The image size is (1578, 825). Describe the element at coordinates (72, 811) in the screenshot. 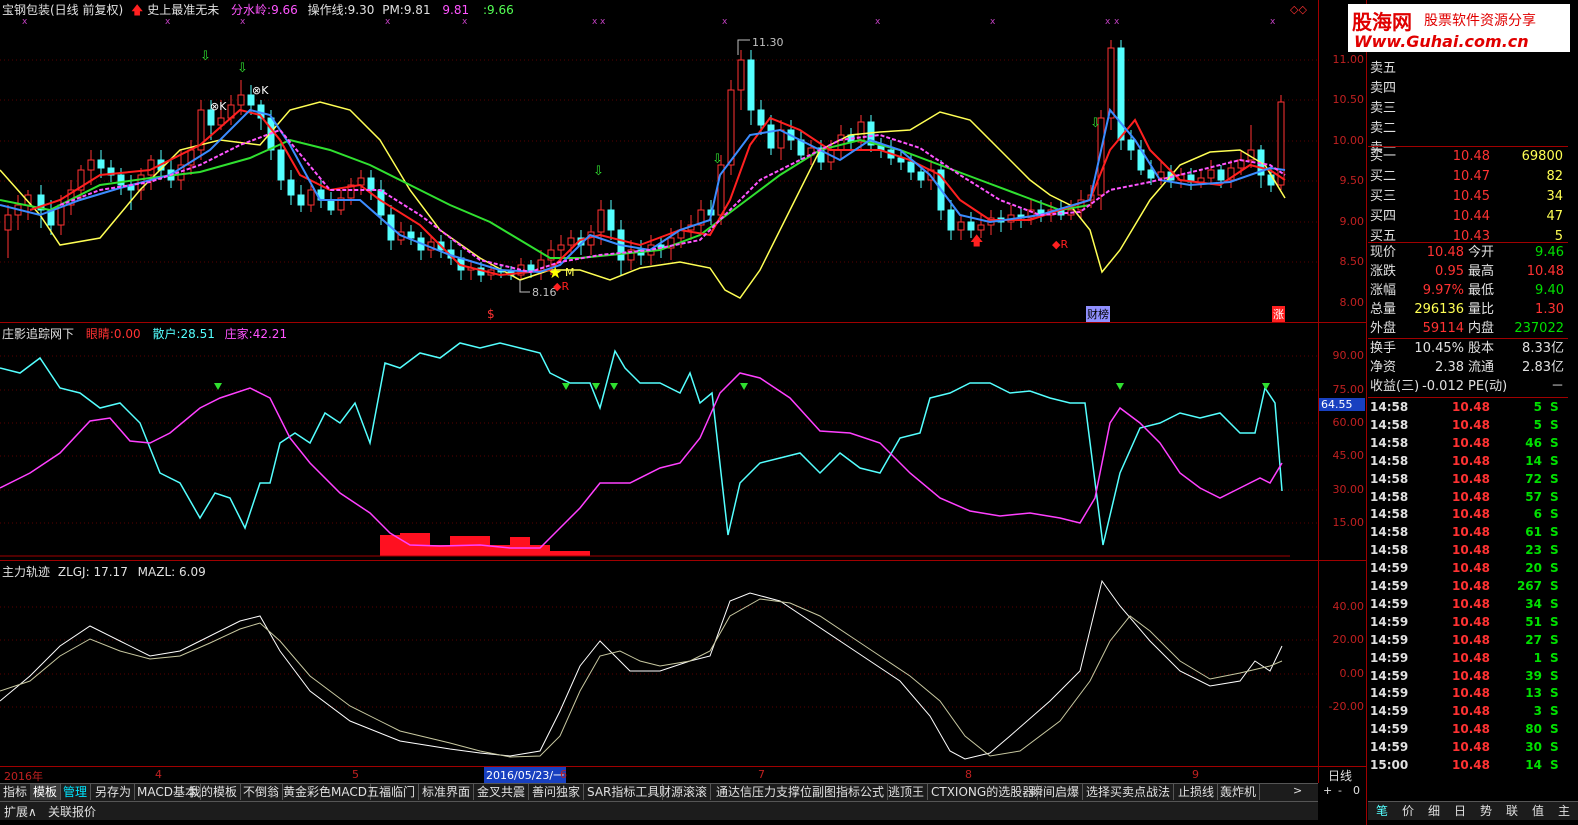

I see `related-quote-button: 关联报价` at that location.